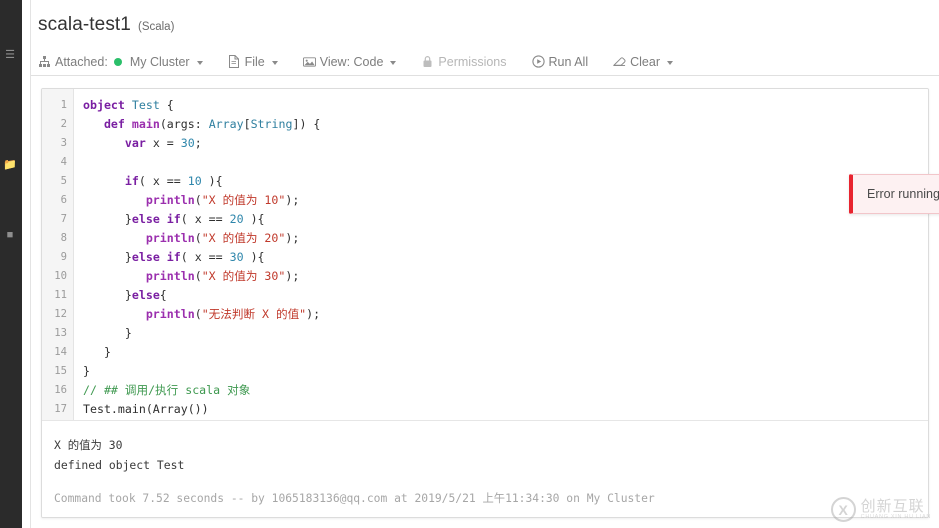 This screenshot has height=528, width=939. I want to click on code-line: 7 }else if( x == 20 ){, so click(485, 219).